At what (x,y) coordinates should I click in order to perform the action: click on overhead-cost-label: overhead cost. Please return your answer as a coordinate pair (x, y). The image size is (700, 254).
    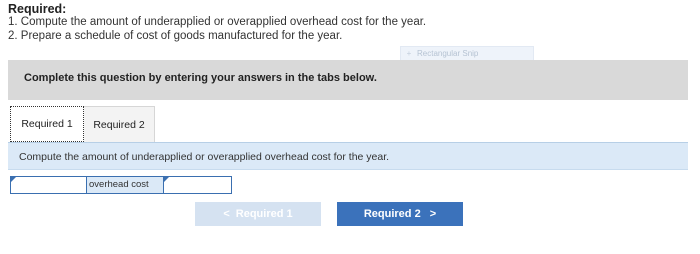
    Looking at the image, I should click on (125, 185).